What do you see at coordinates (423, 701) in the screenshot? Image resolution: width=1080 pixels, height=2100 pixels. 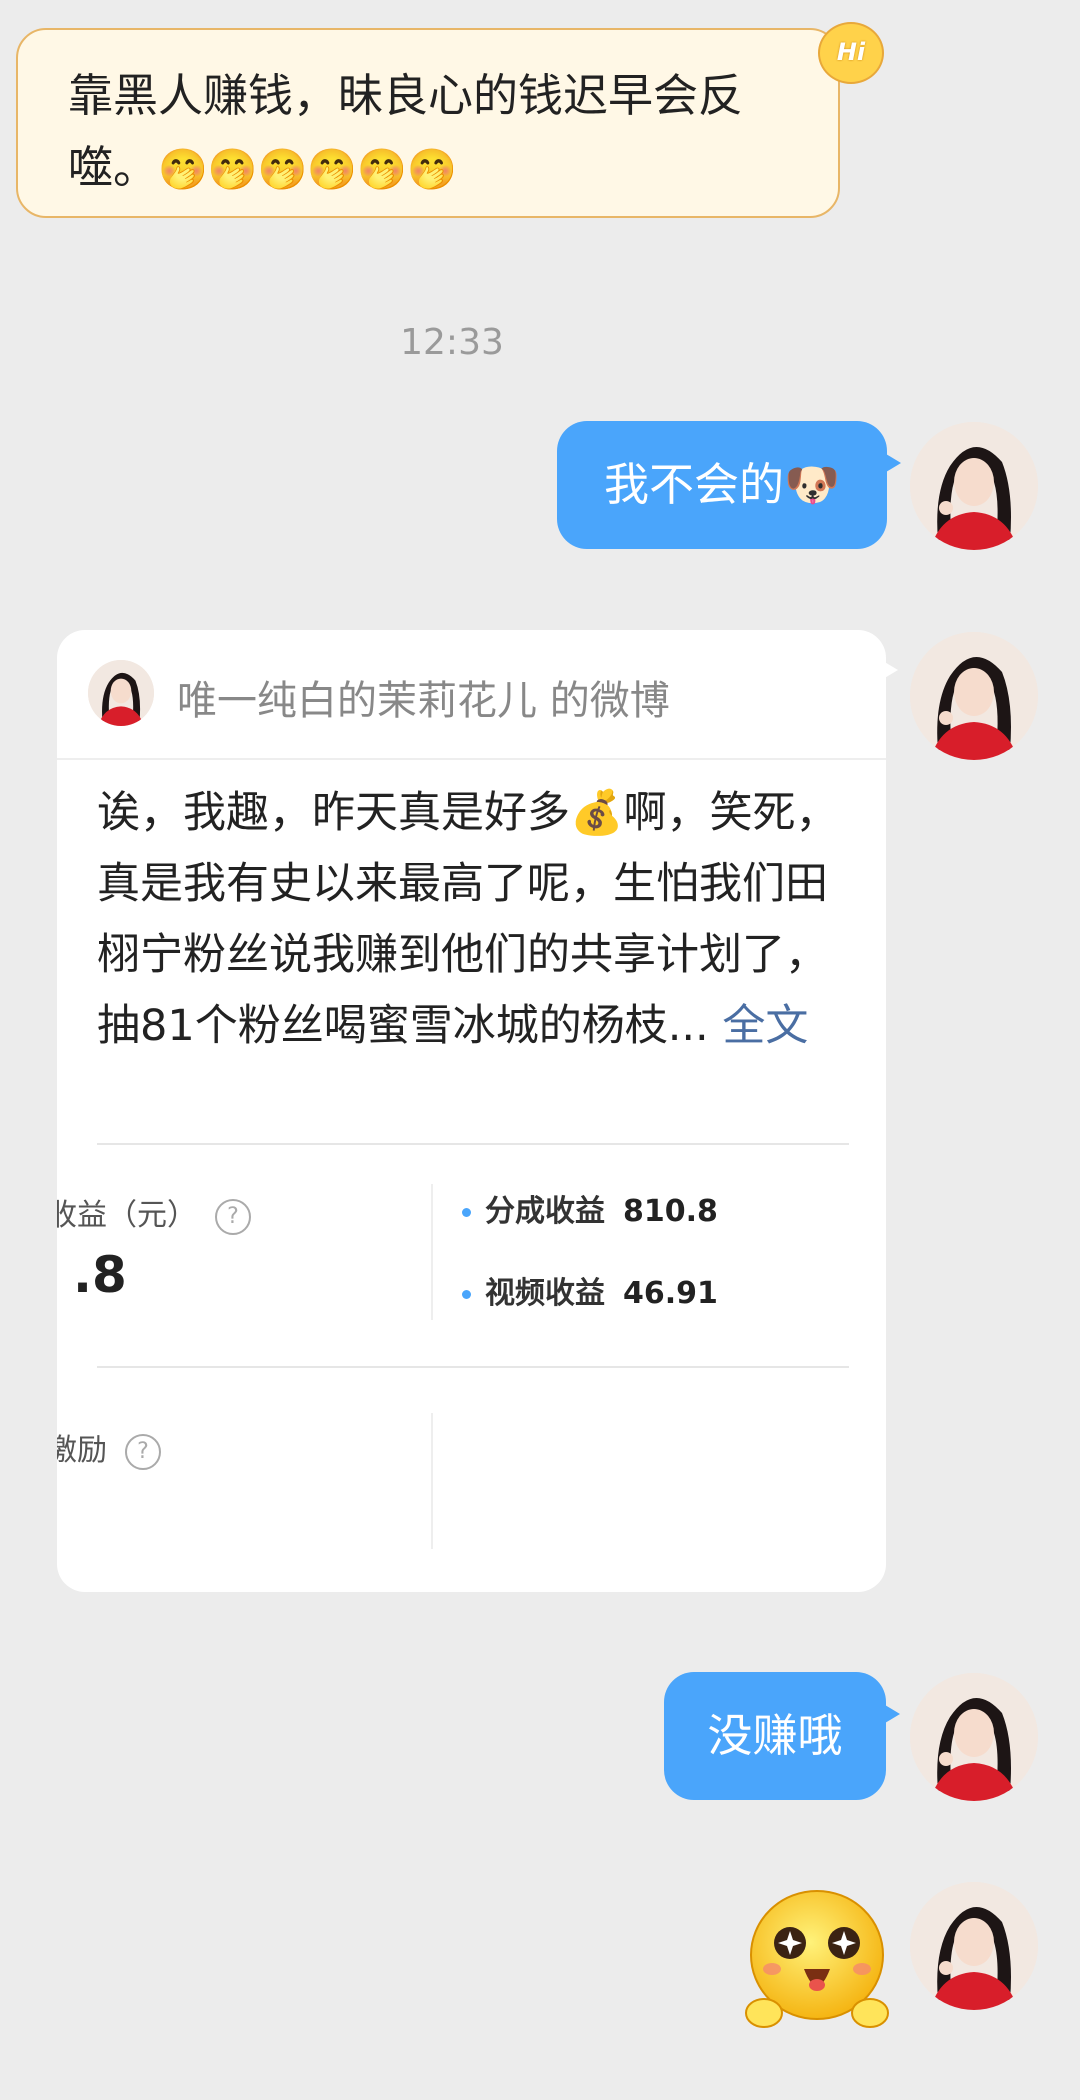 I see `card-title: 唯一纯白的茉莉花儿 的微博` at bounding box center [423, 701].